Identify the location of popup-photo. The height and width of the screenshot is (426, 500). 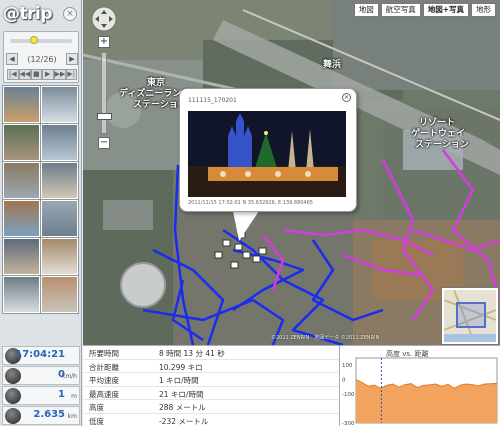
(267, 154).